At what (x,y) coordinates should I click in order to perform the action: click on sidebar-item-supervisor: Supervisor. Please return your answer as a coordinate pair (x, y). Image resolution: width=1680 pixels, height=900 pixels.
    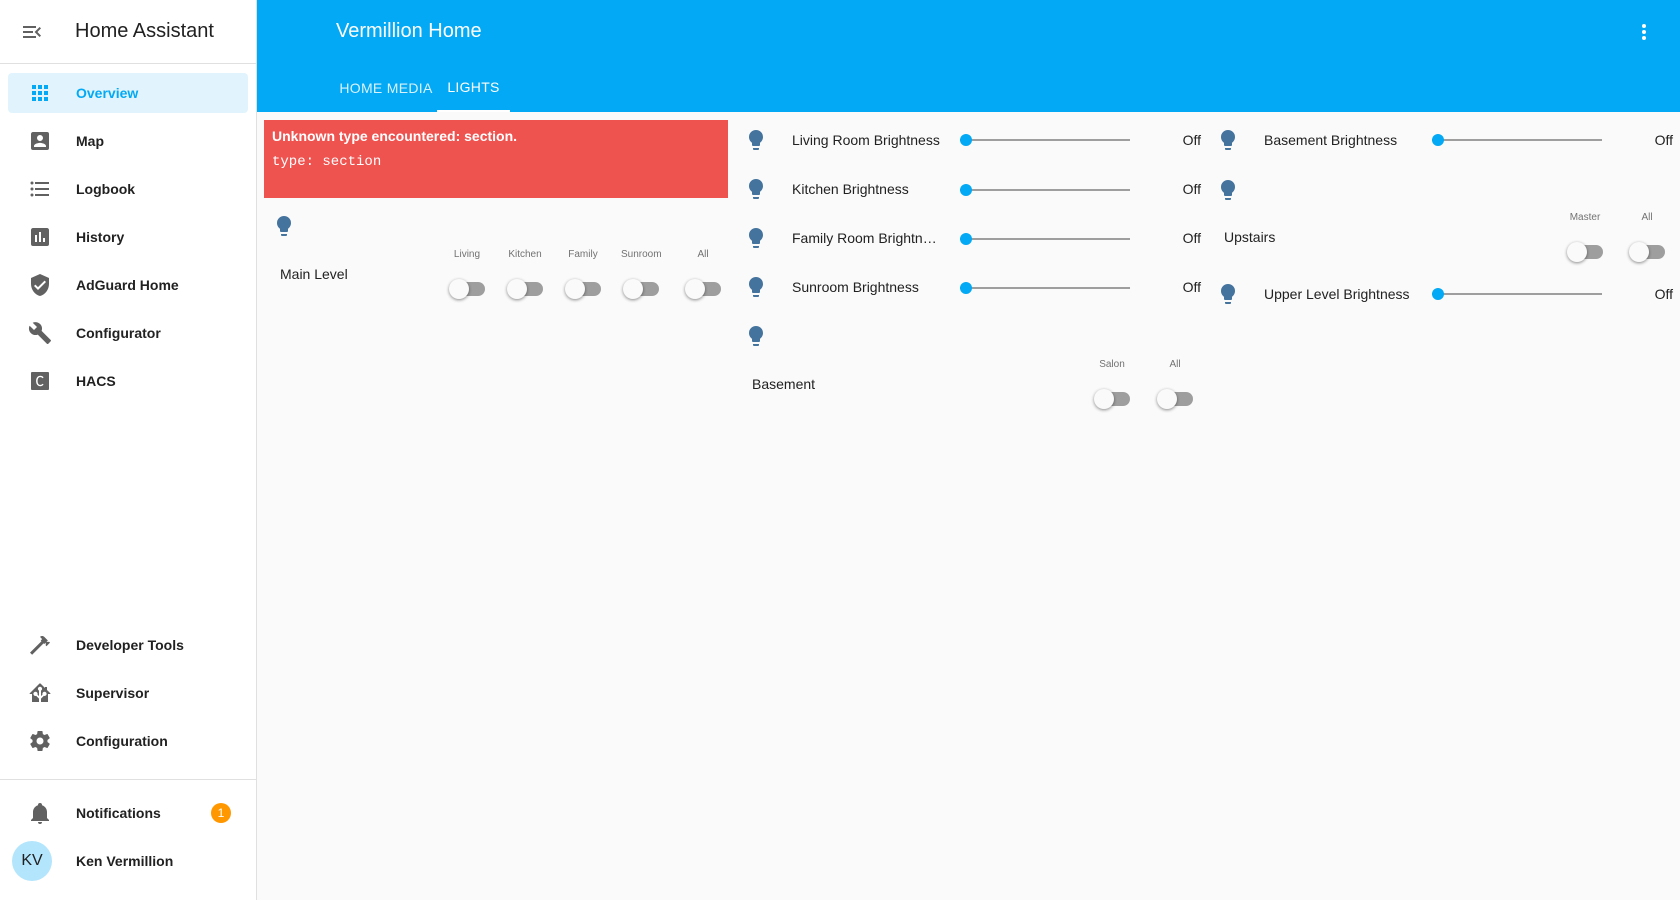
    Looking at the image, I should click on (128, 693).